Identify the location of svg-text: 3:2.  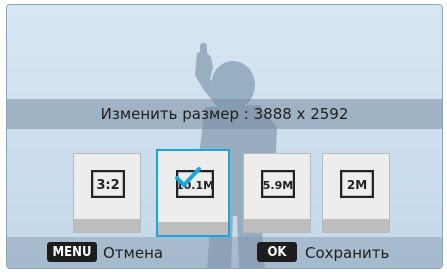
(107, 185).